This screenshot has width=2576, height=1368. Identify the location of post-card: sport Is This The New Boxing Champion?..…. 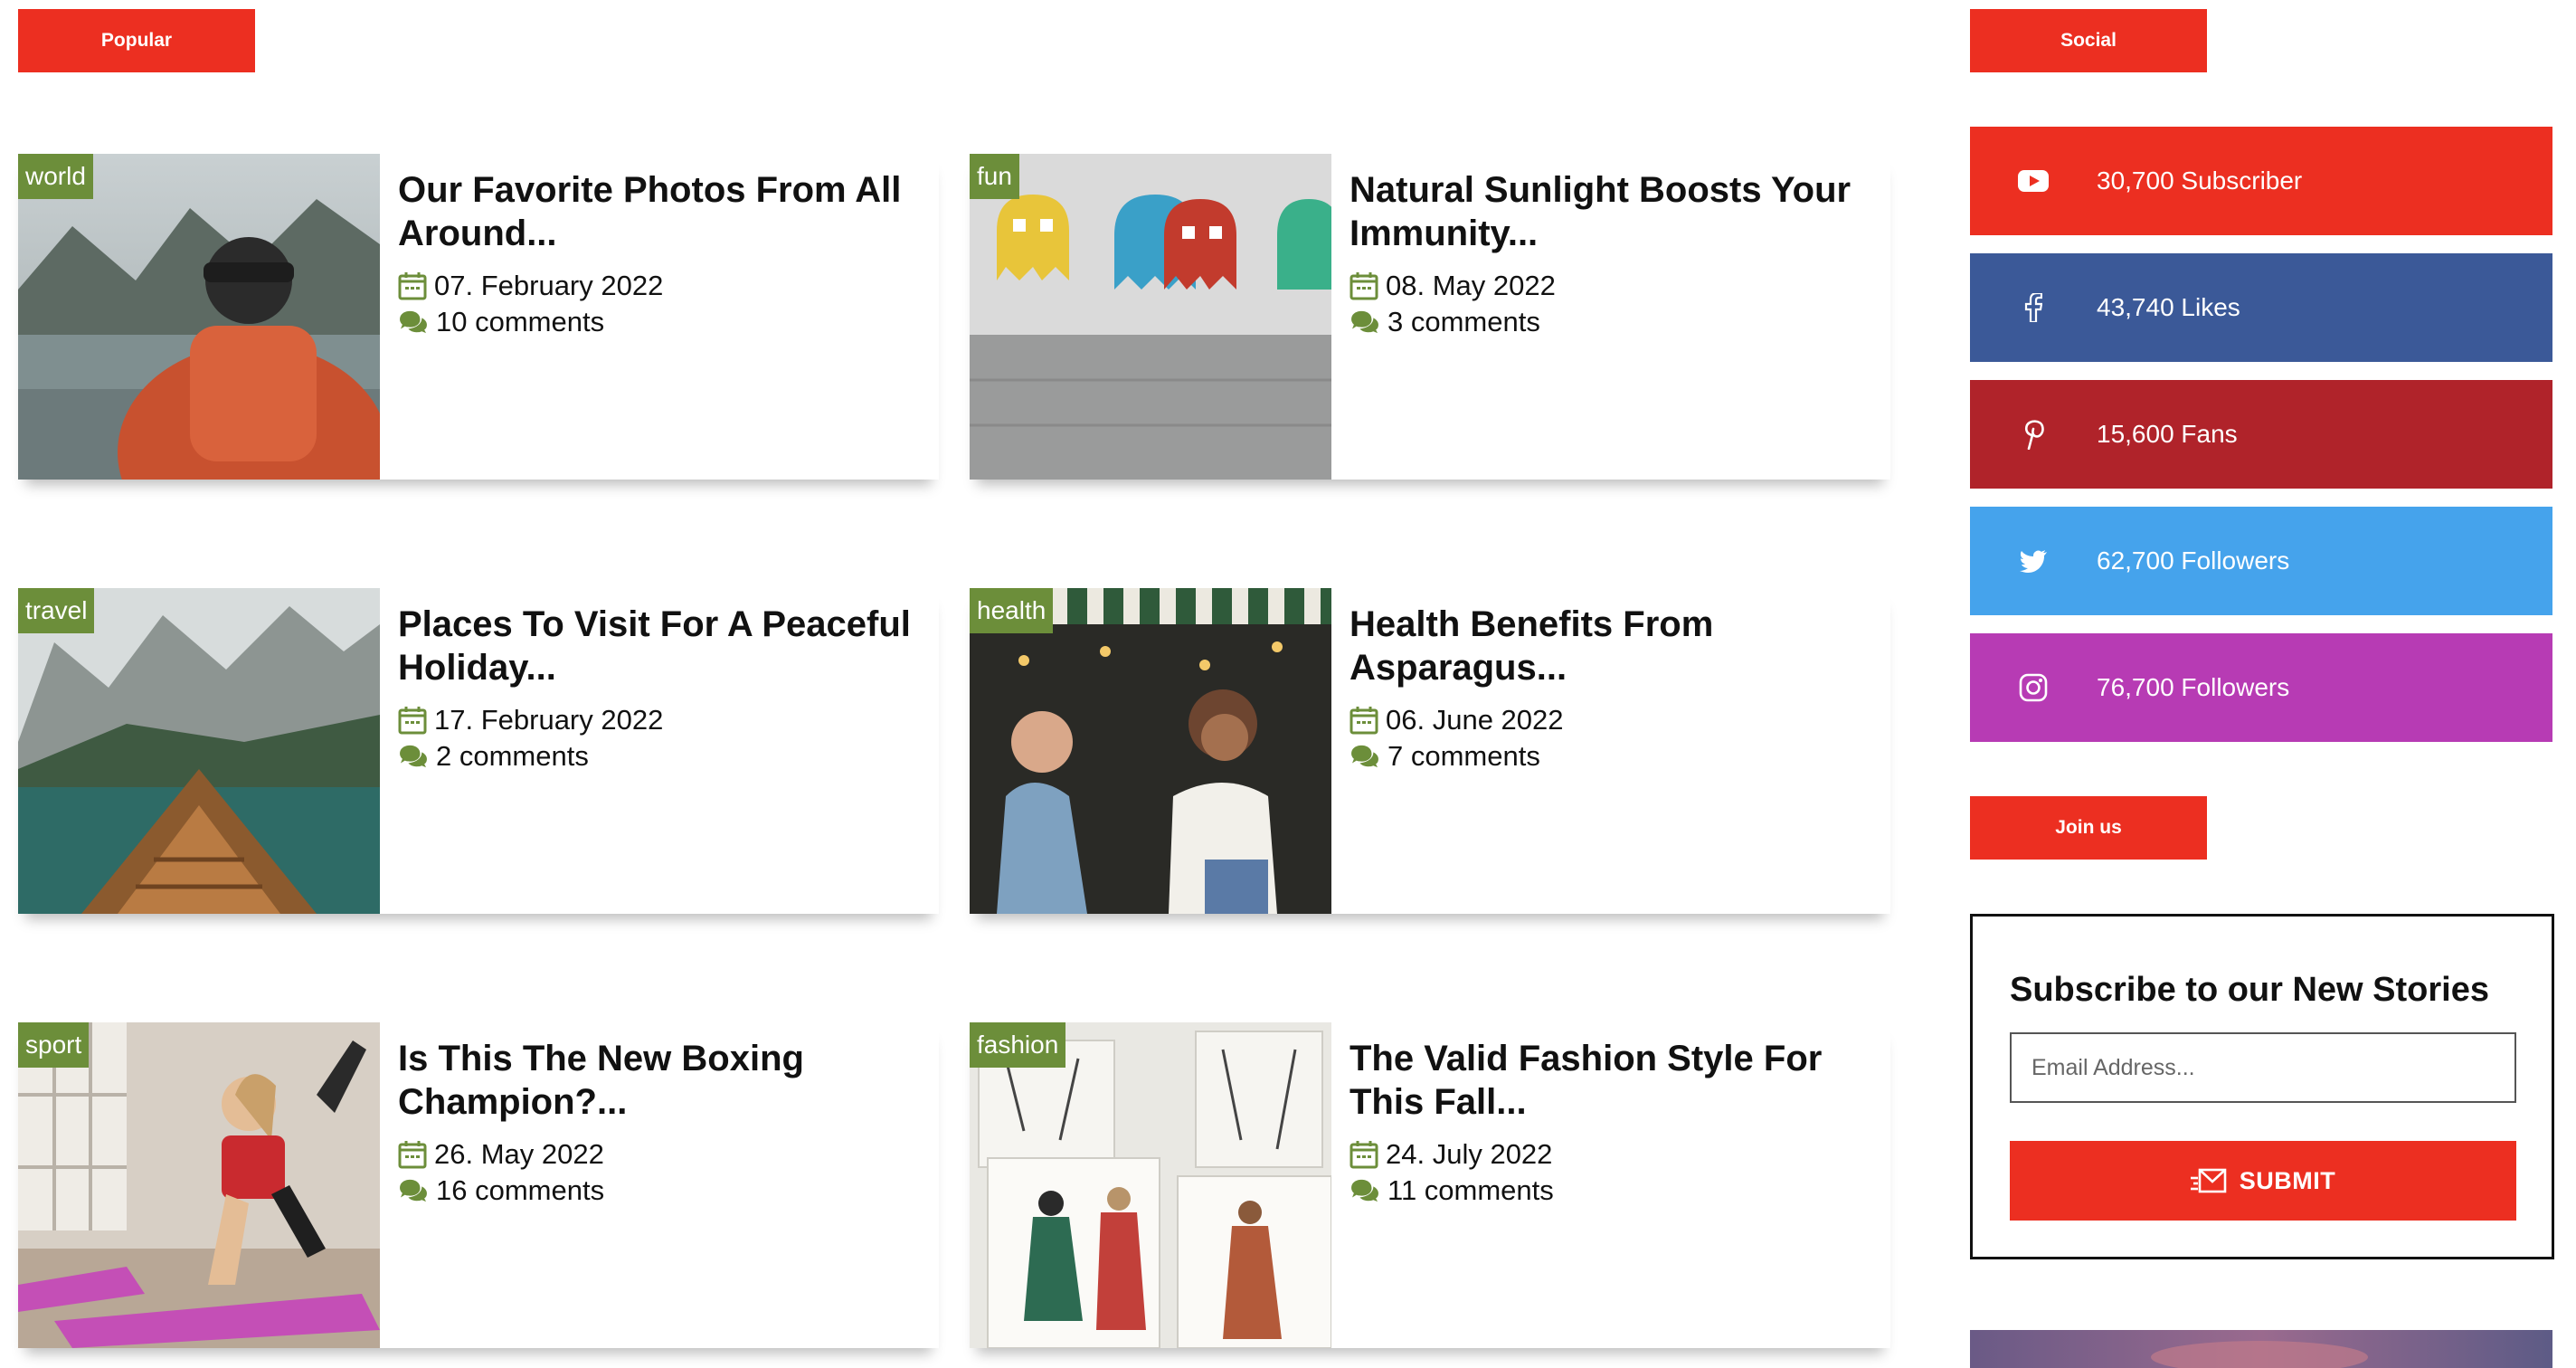
(479, 1185).